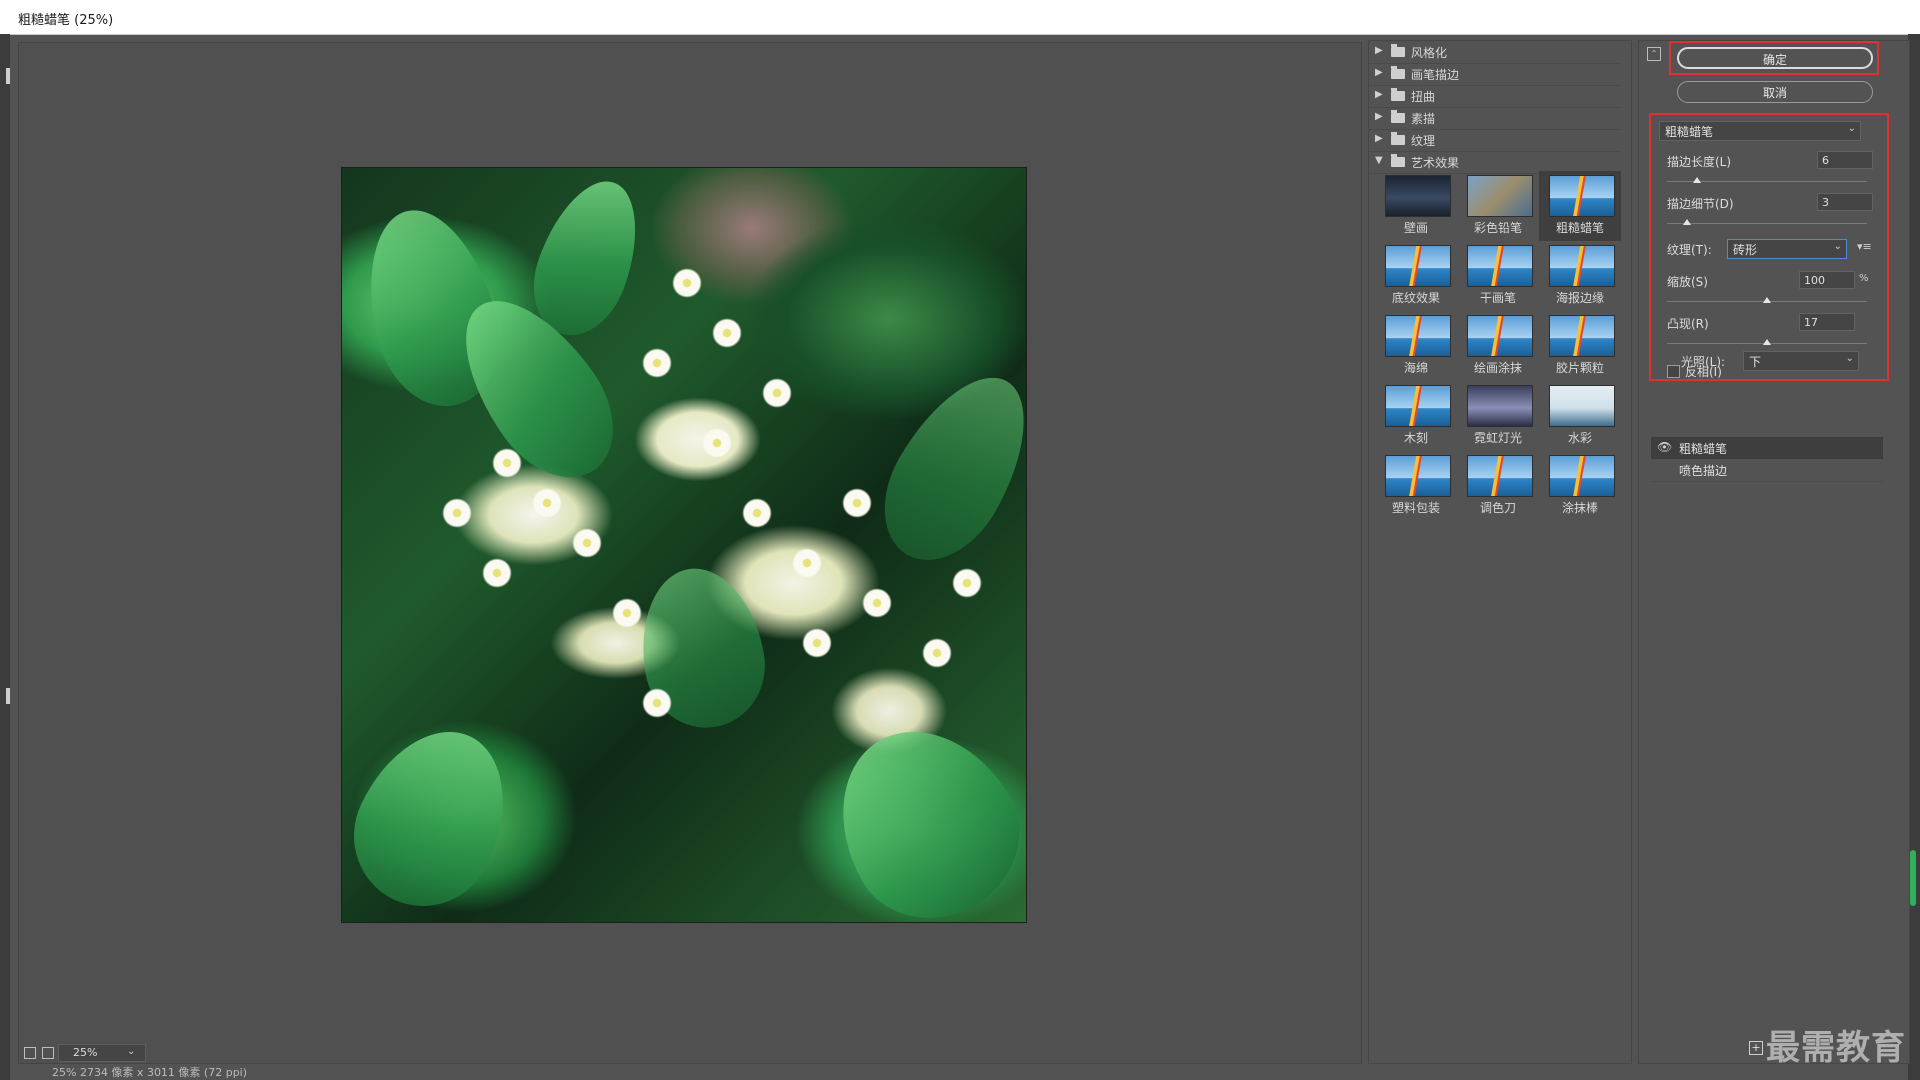 The image size is (1920, 1080). Describe the element at coordinates (1497, 508) in the screenshot. I see `filter-thumb-label: 调色刀` at that location.